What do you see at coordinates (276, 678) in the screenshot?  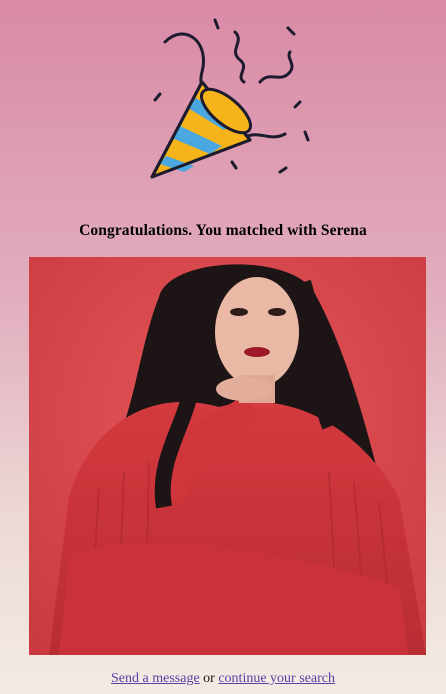 I see `continue-search-link: continue your search` at bounding box center [276, 678].